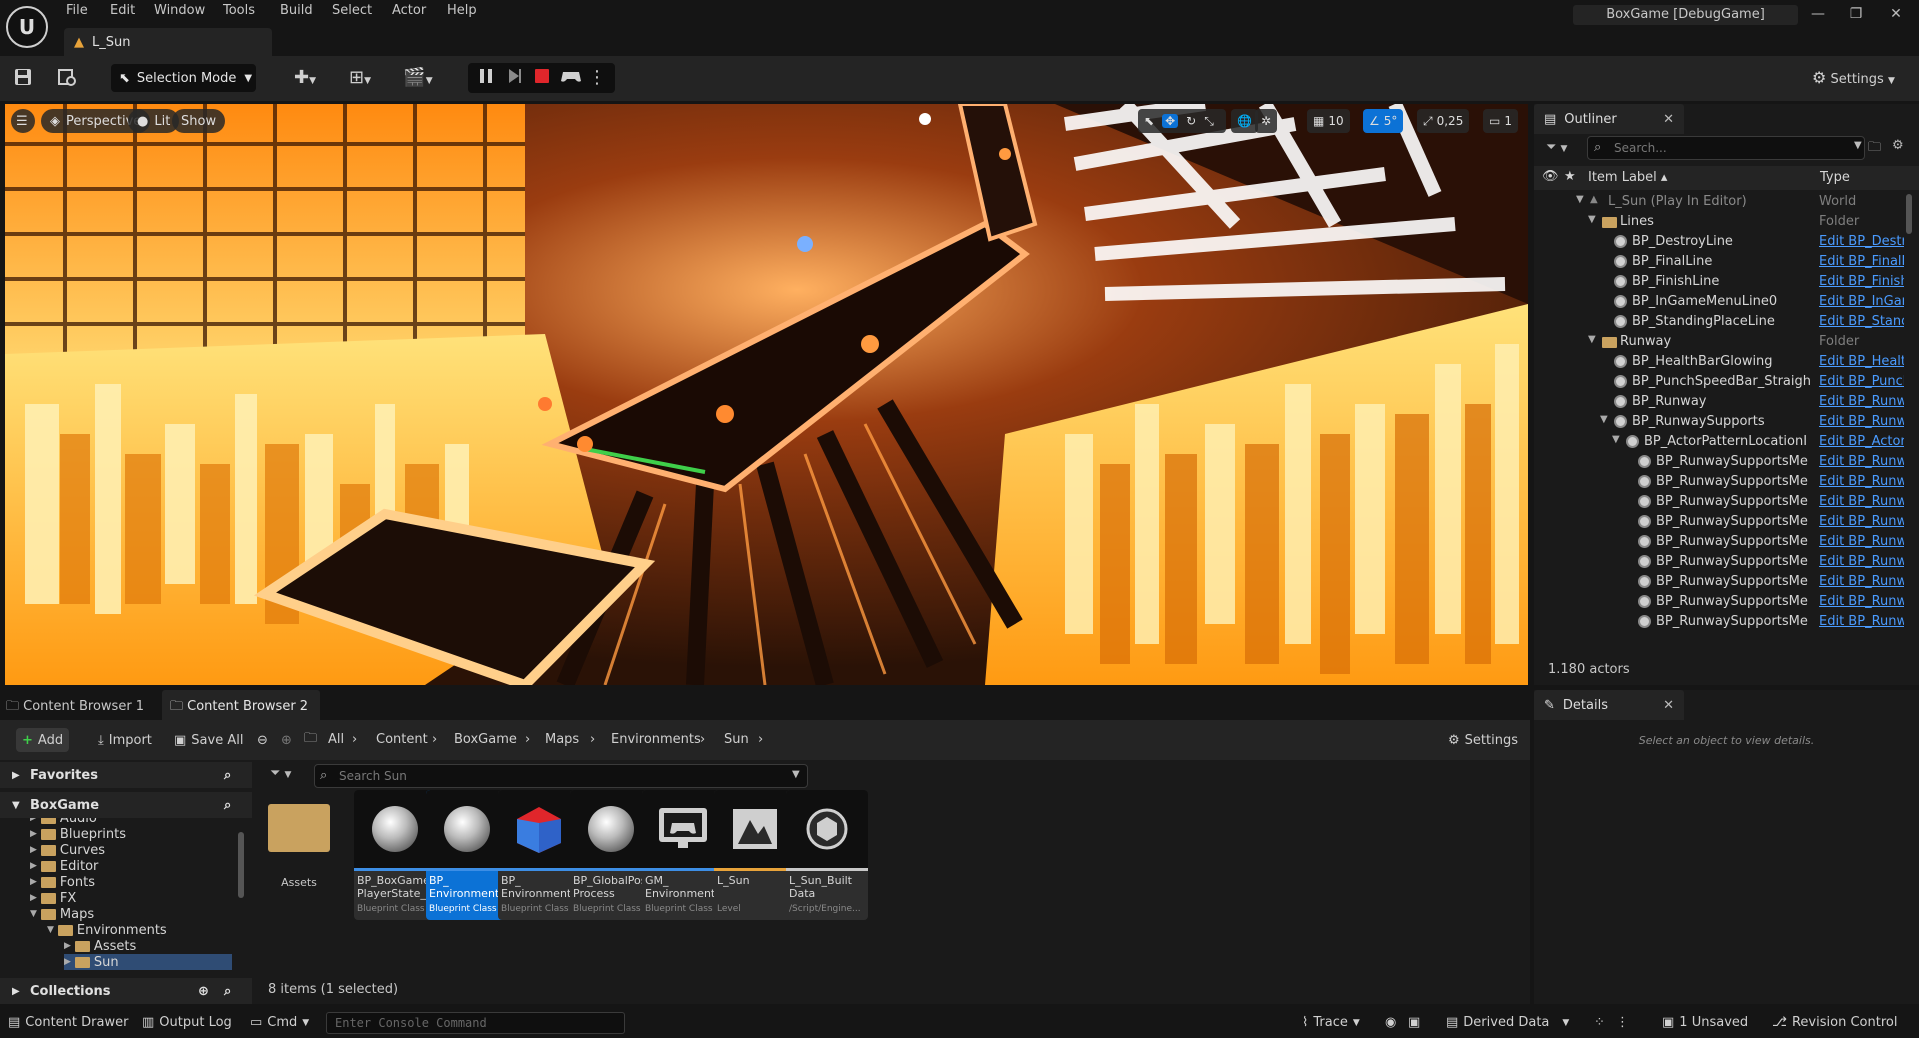  What do you see at coordinates (1834, 1022) in the screenshot?
I see `revision-control-button: ⎇ Revision Control` at bounding box center [1834, 1022].